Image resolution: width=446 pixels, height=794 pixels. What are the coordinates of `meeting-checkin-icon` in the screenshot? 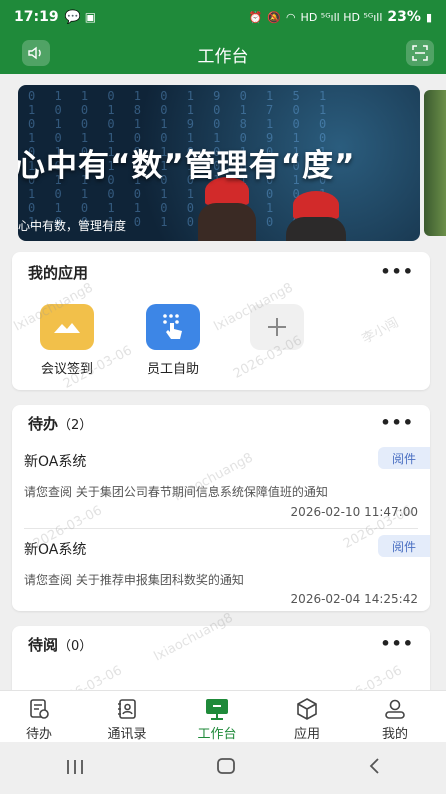 It's located at (67, 327).